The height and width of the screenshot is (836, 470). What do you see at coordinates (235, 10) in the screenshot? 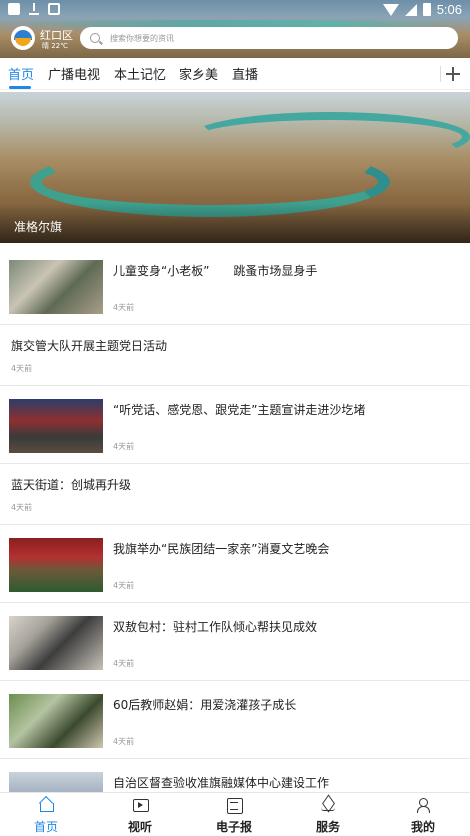
I see `status-bar: 5:06` at bounding box center [235, 10].